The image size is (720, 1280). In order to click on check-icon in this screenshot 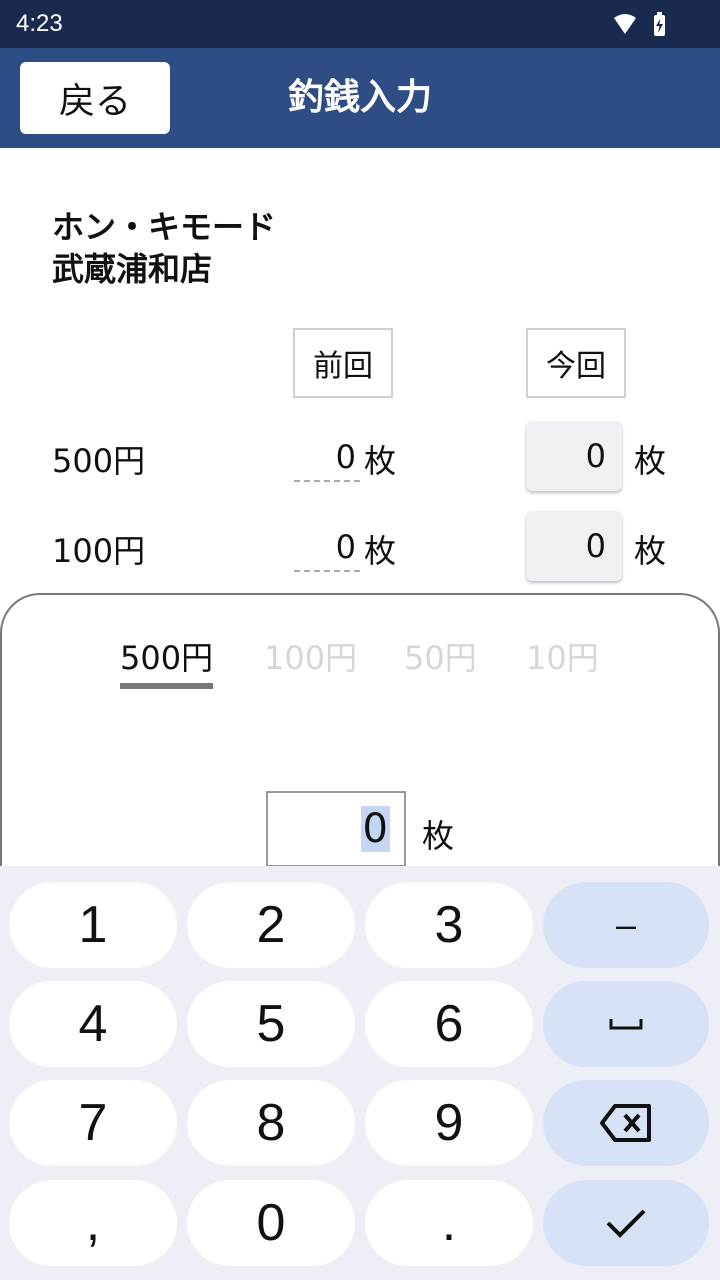, I will do `click(626, 1223)`.